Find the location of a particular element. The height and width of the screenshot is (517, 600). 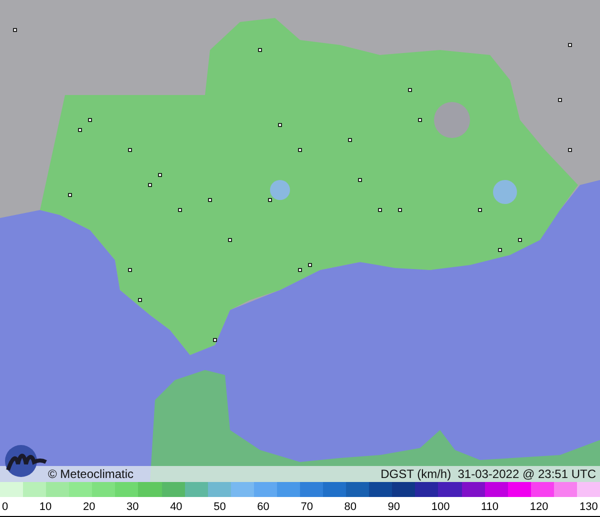

scale-tick-label: 70 is located at coordinates (306, 506).